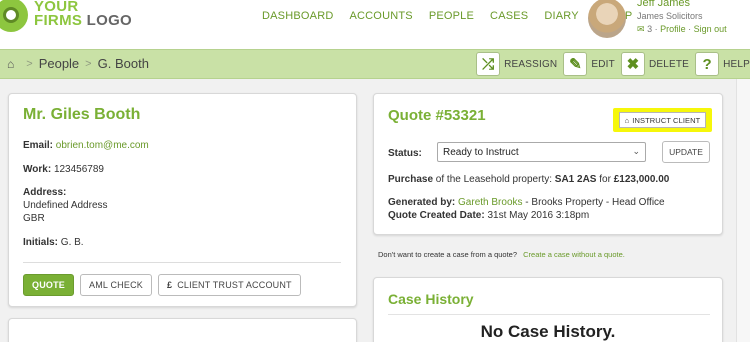  I want to click on work-row: Work: 123456789, so click(63, 169).